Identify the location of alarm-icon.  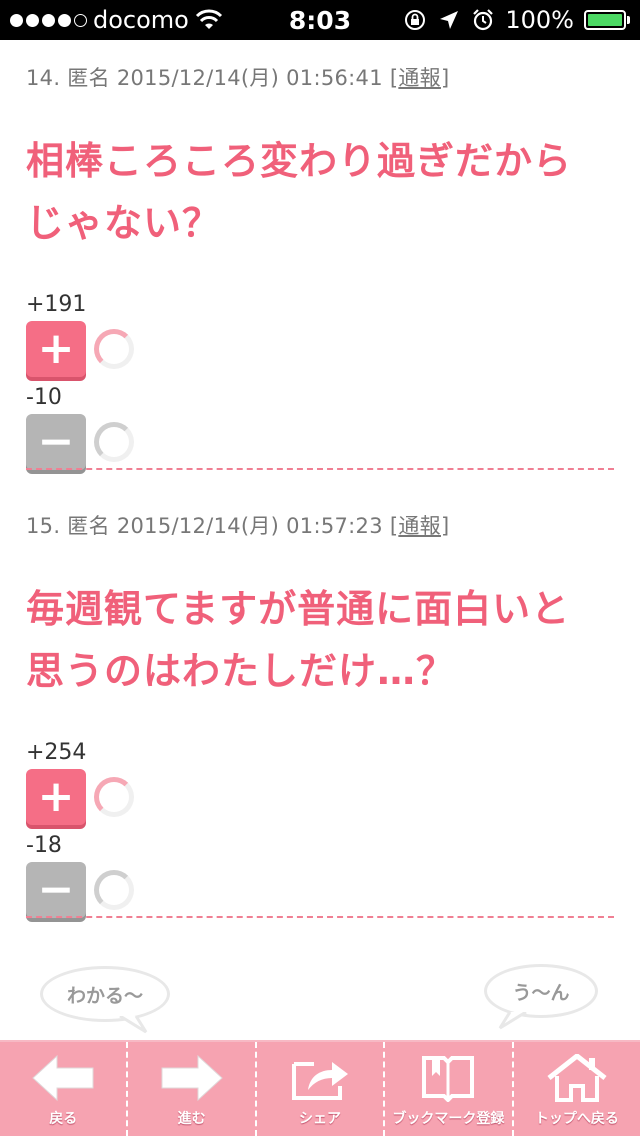
(483, 20).